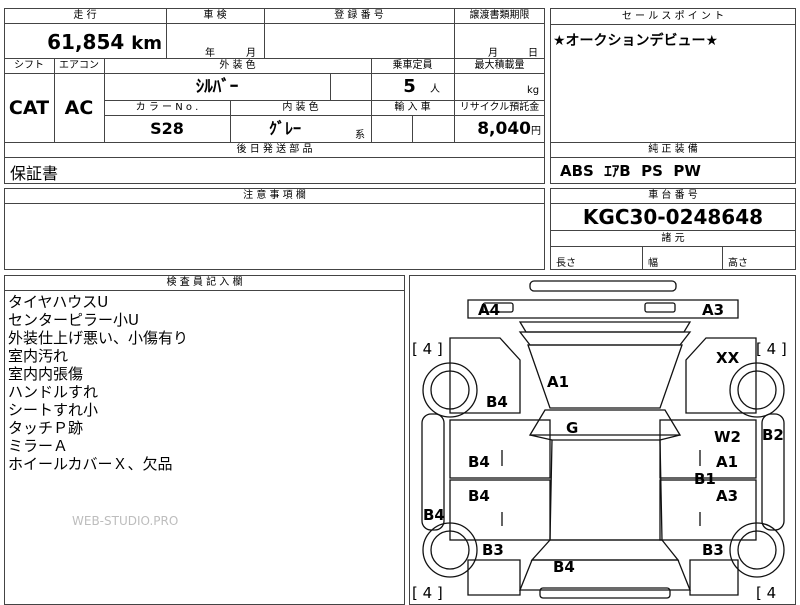  Describe the element at coordinates (29, 65) in the screenshot. I see `header-shift: シフト` at that location.